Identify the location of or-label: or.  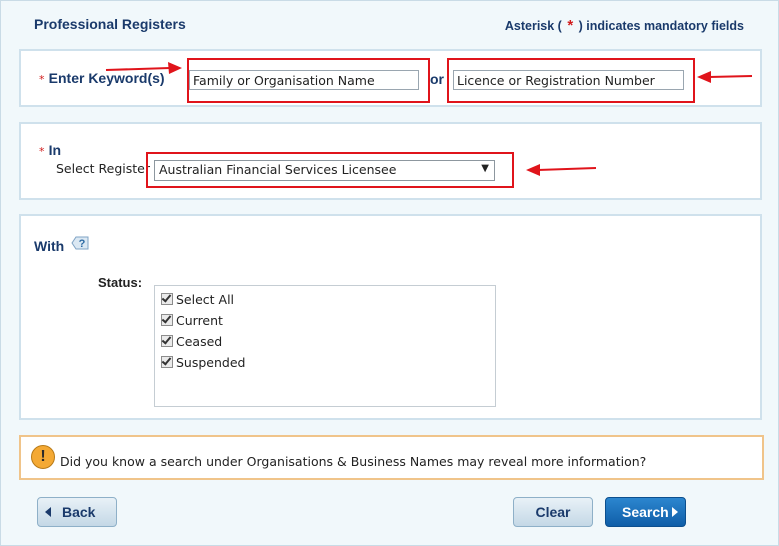
(437, 79).